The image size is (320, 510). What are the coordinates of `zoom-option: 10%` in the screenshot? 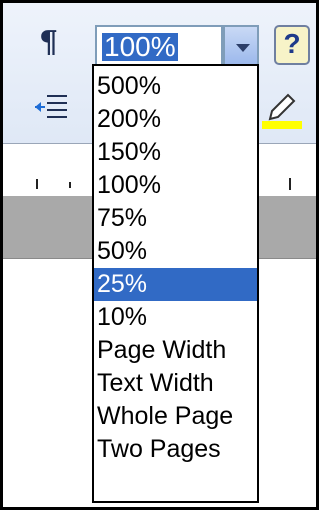 It's located at (175, 317).